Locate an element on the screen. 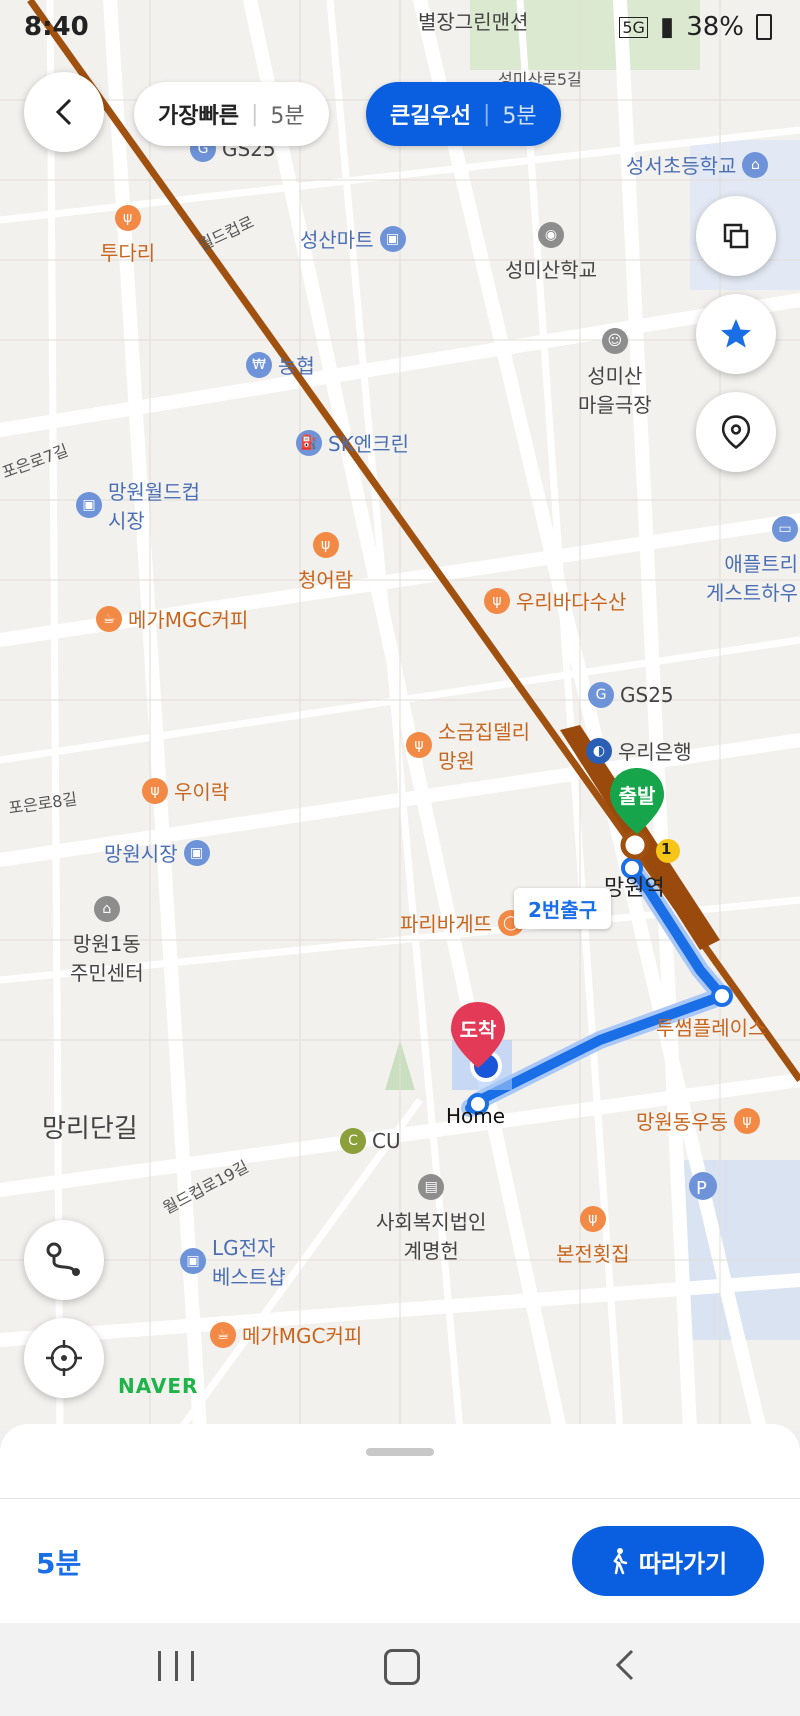 The width and height of the screenshot is (800, 1716). poi-guesthouse: ▭ 애플트리 게스트하우 is located at coordinates (752, 561).